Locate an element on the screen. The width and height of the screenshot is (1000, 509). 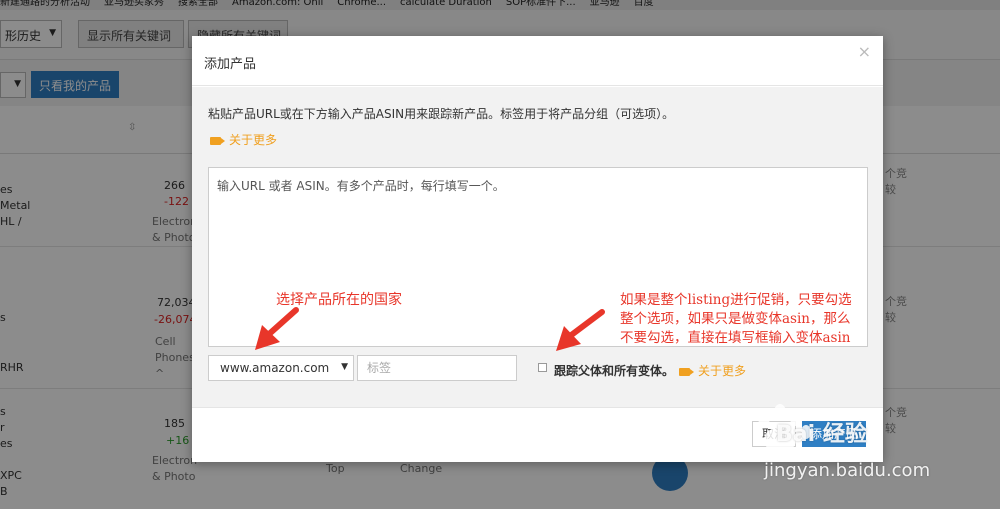
watermark-url: jingyan.baidu.com is located at coordinates (847, 470).